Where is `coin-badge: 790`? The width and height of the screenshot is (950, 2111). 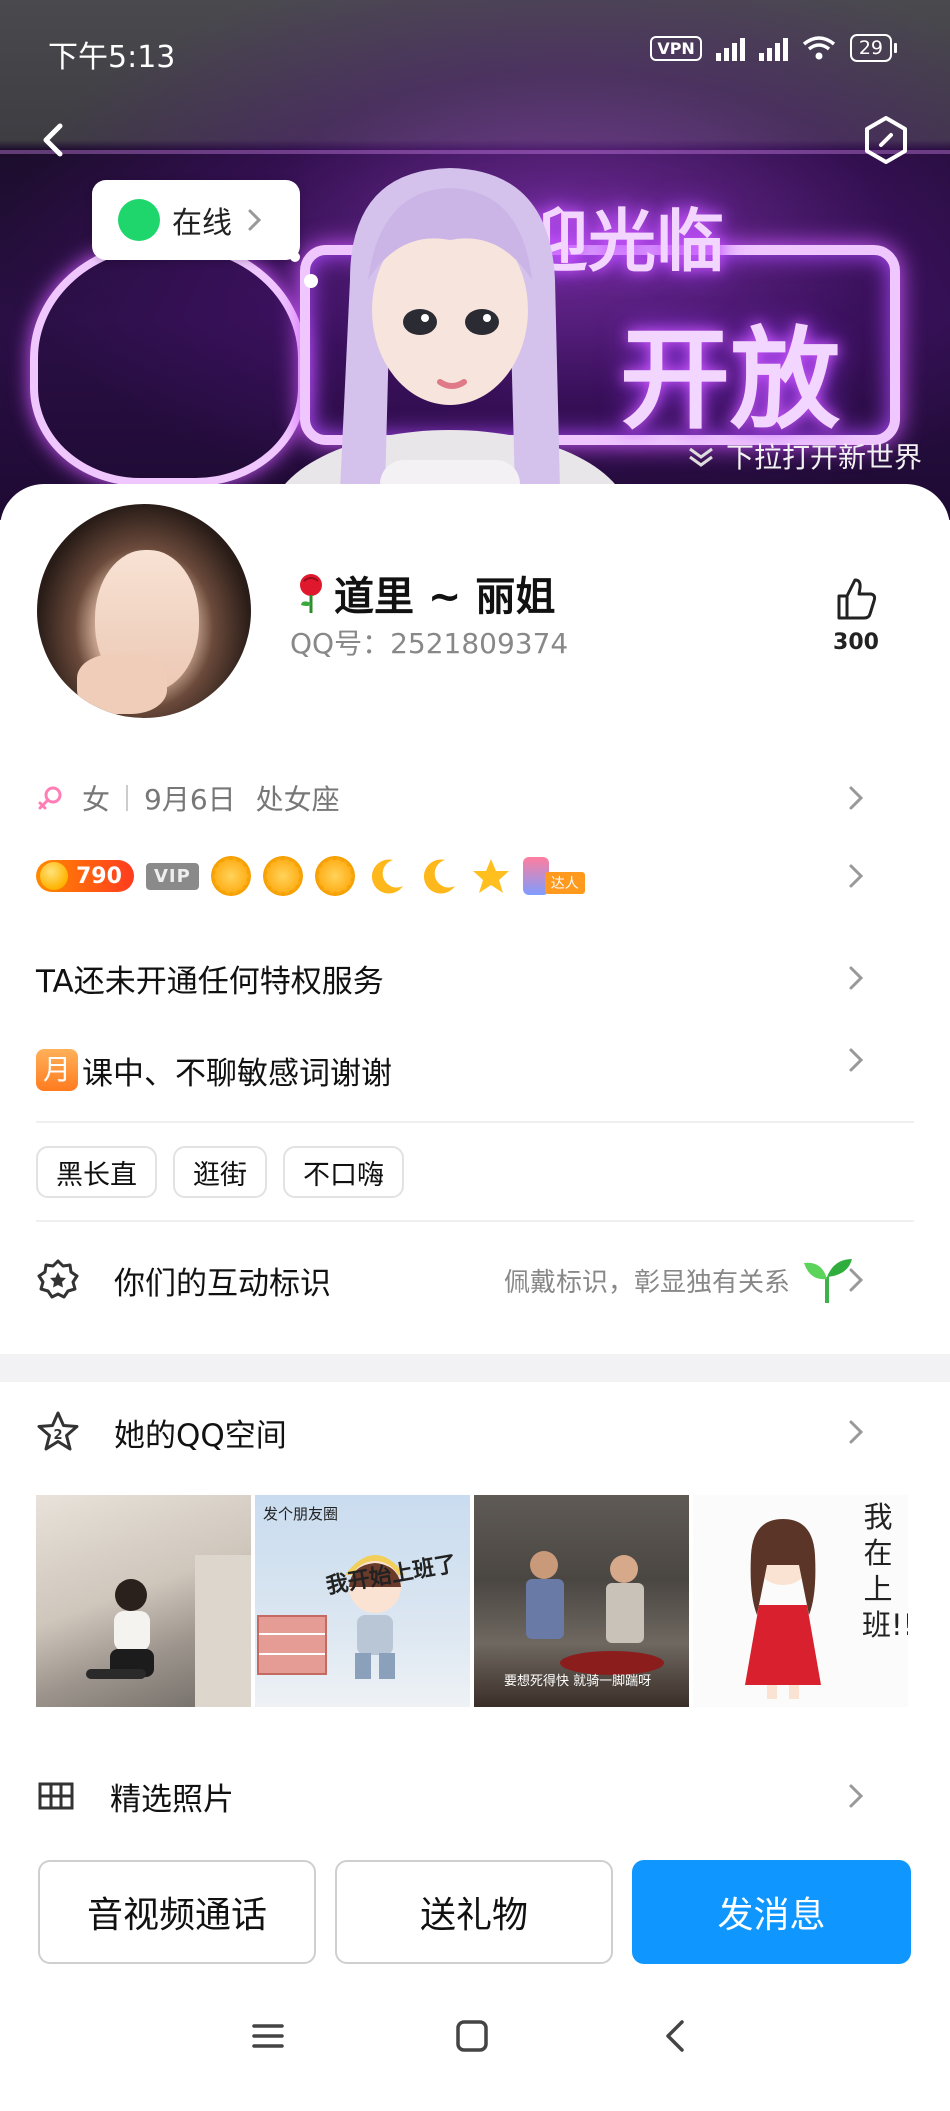
coin-badge: 790 is located at coordinates (85, 876).